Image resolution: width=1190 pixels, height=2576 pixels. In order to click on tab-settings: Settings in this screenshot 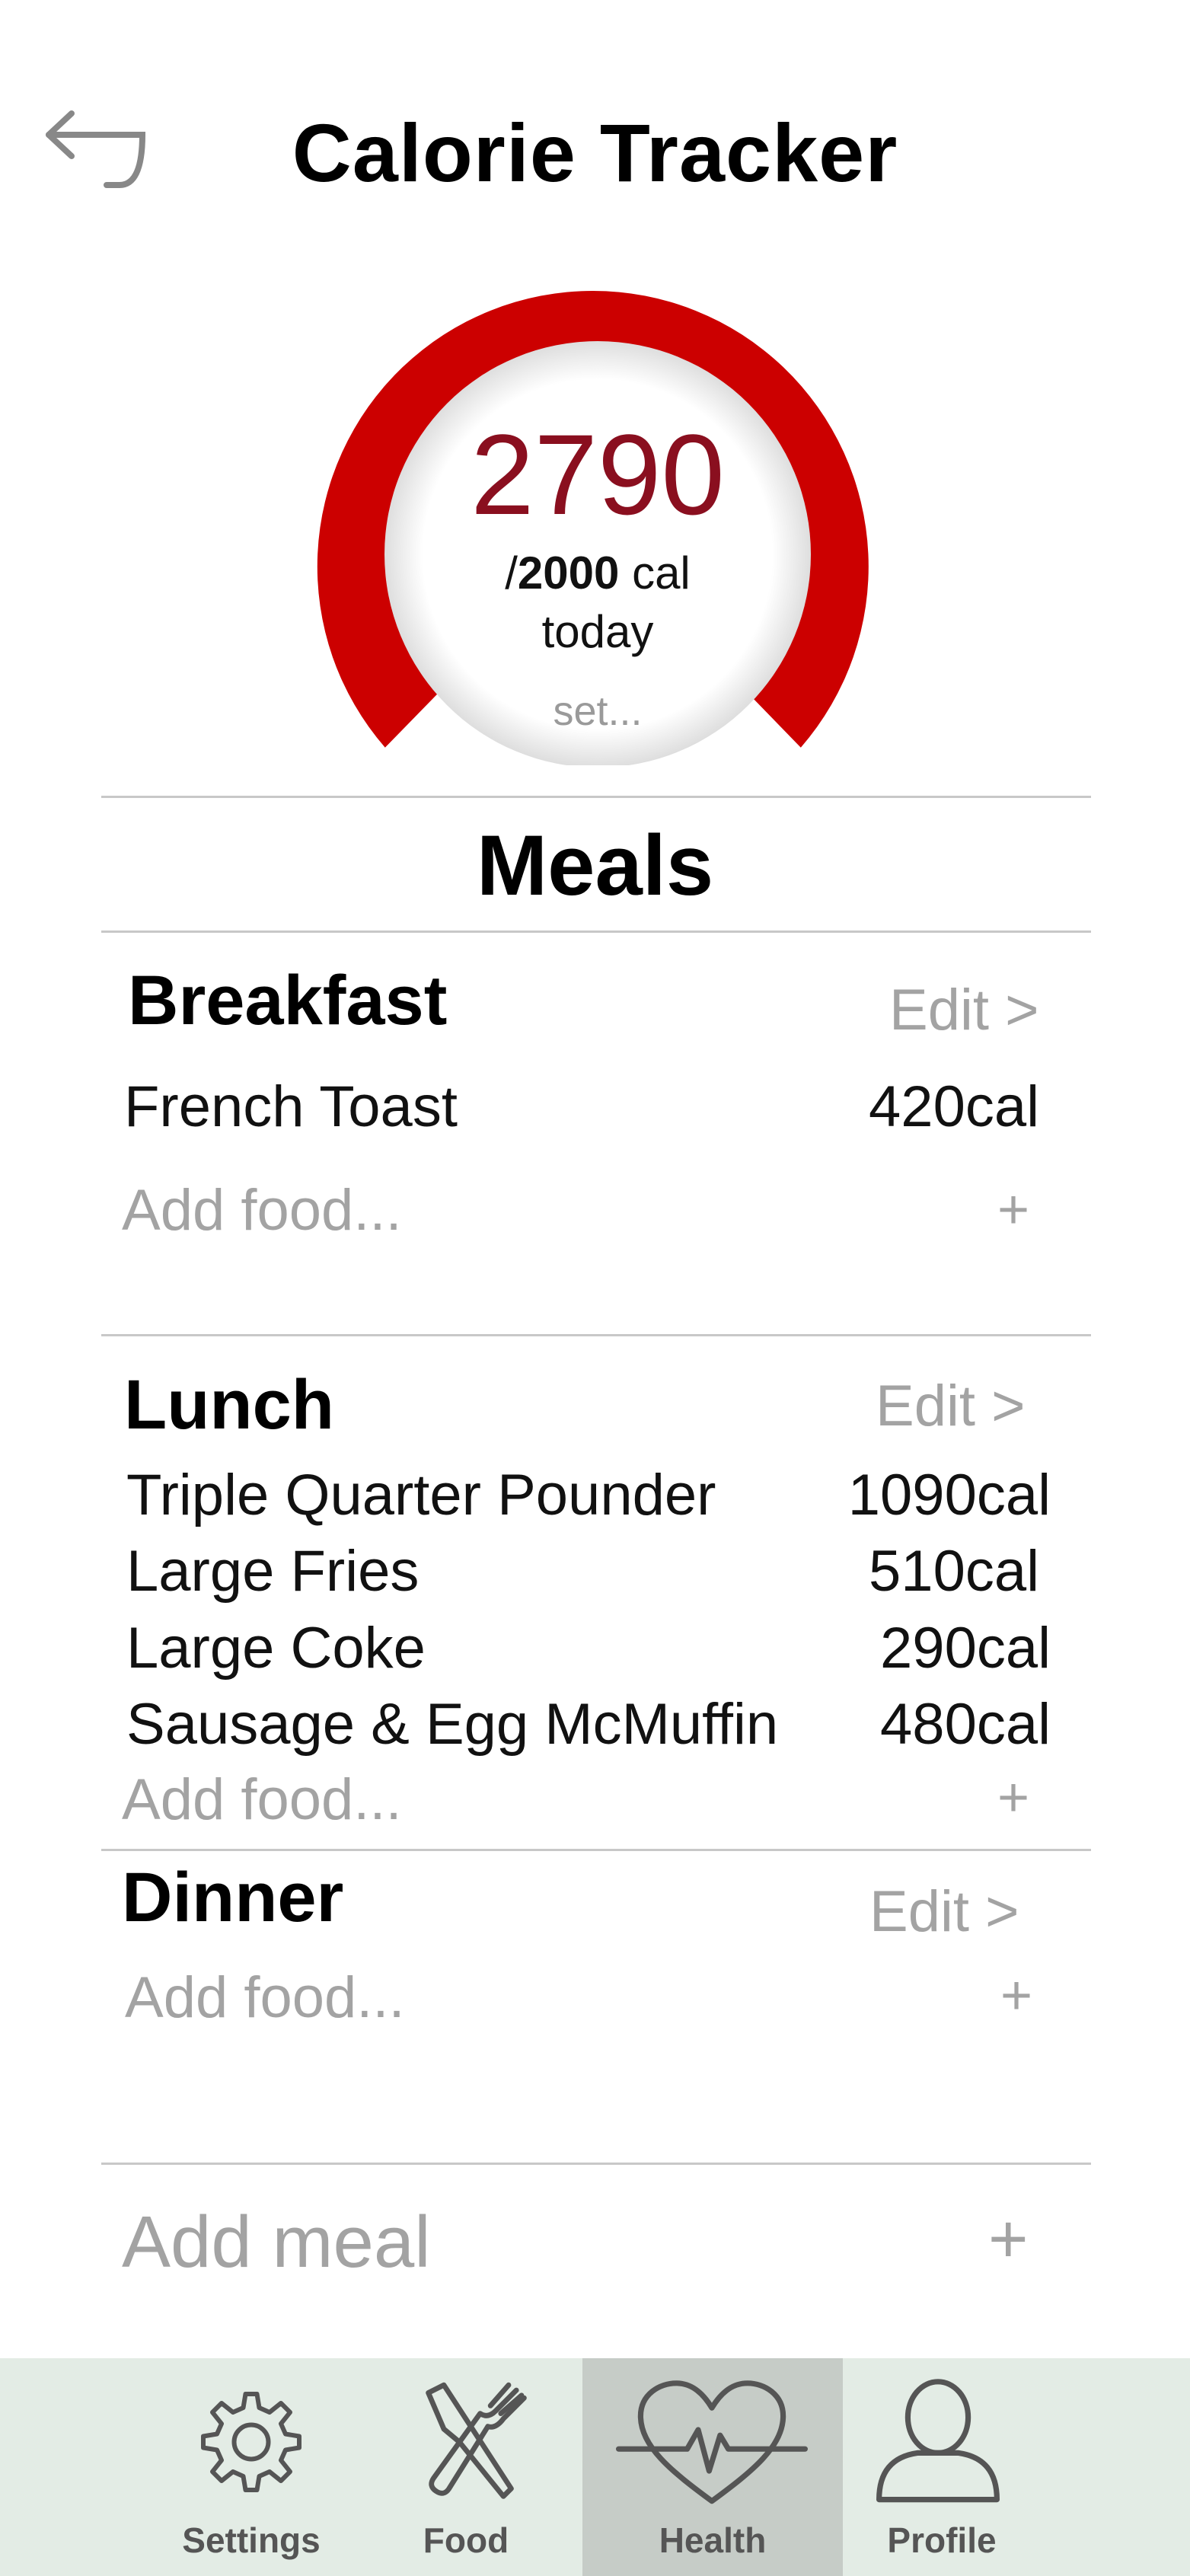, I will do `click(251, 2467)`.